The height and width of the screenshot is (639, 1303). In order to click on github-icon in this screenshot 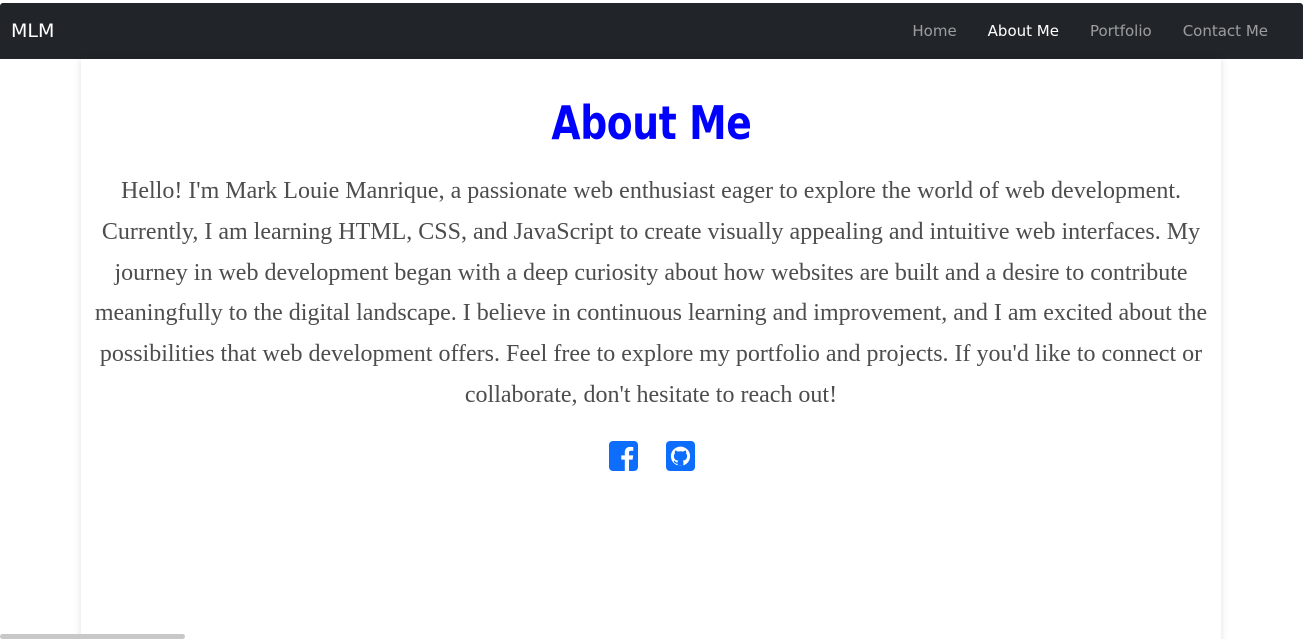, I will do `click(680, 456)`.